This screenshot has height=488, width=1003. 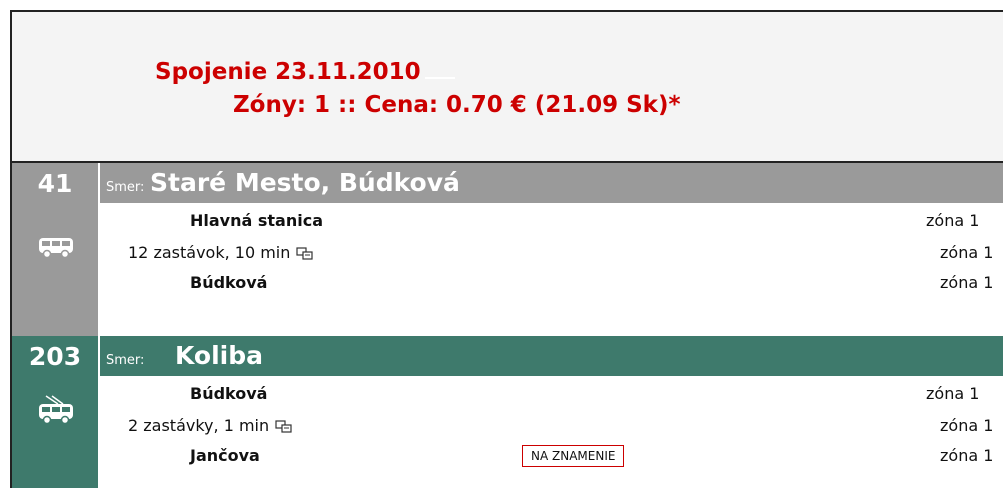 What do you see at coordinates (550, 221) in the screenshot?
I see `departure-row: Hlavná stanica zóna 1` at bounding box center [550, 221].